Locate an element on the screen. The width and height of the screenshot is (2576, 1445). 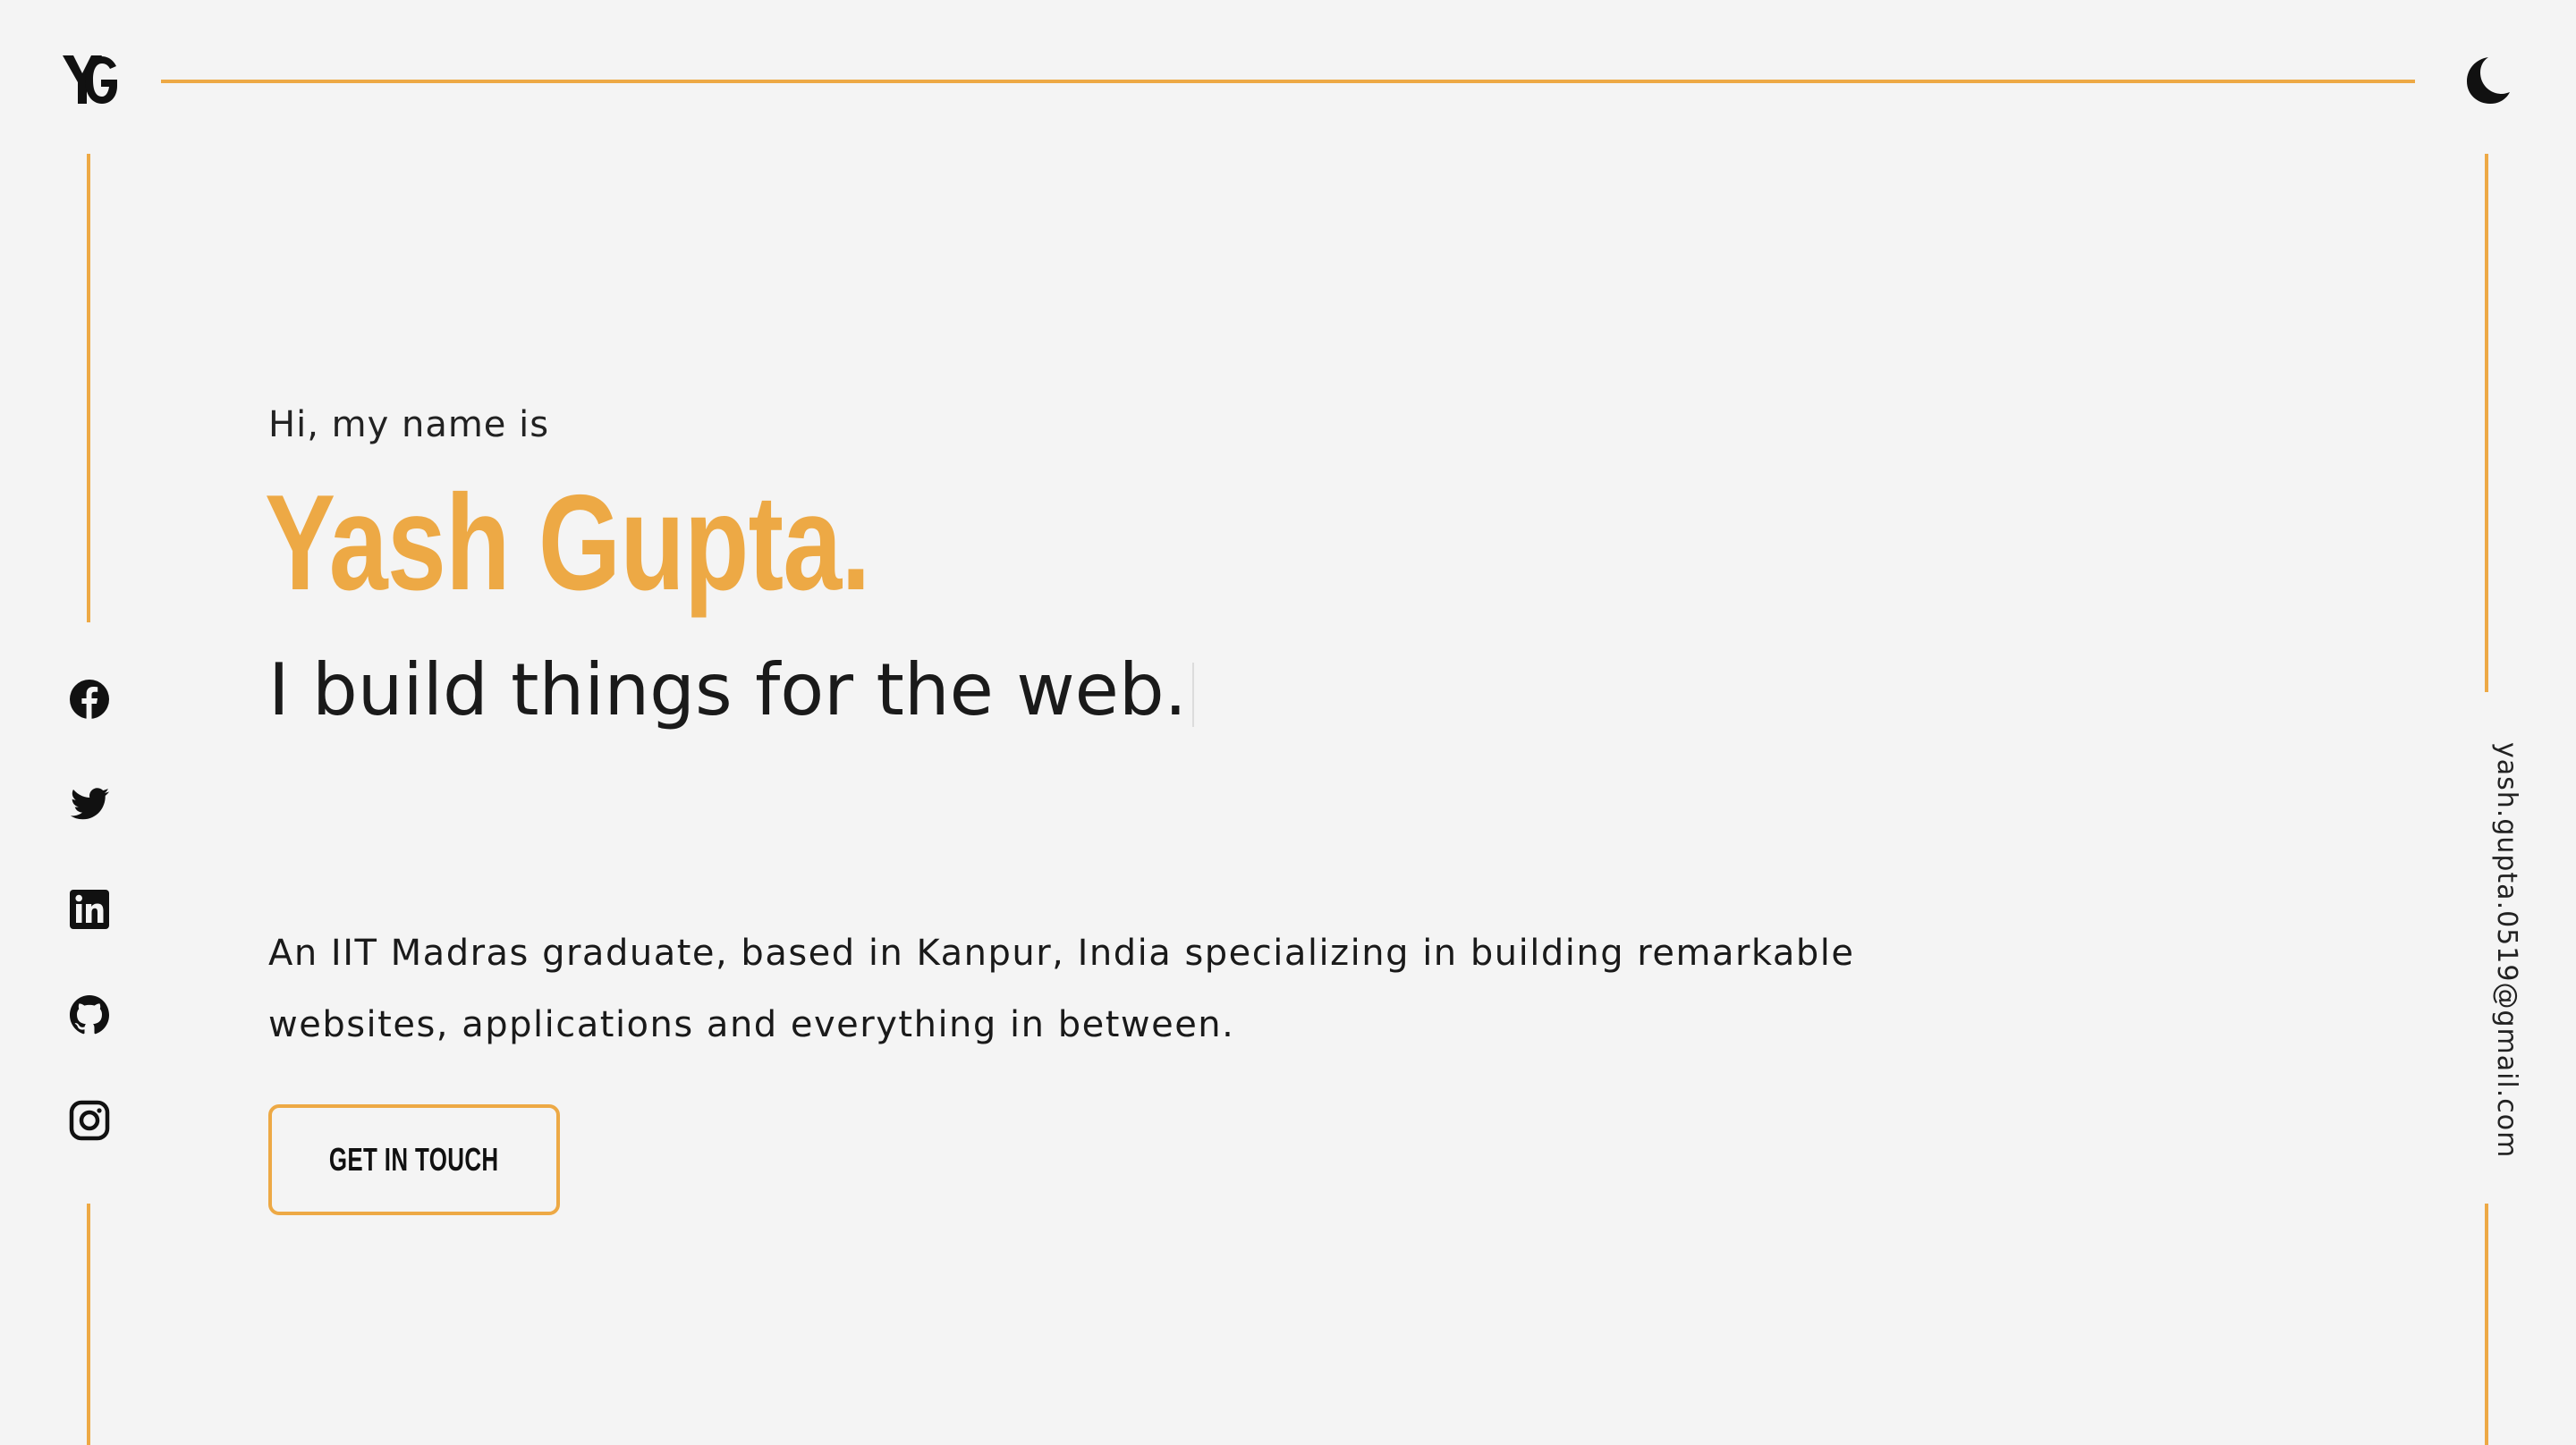
github-icon is located at coordinates (89, 1015).